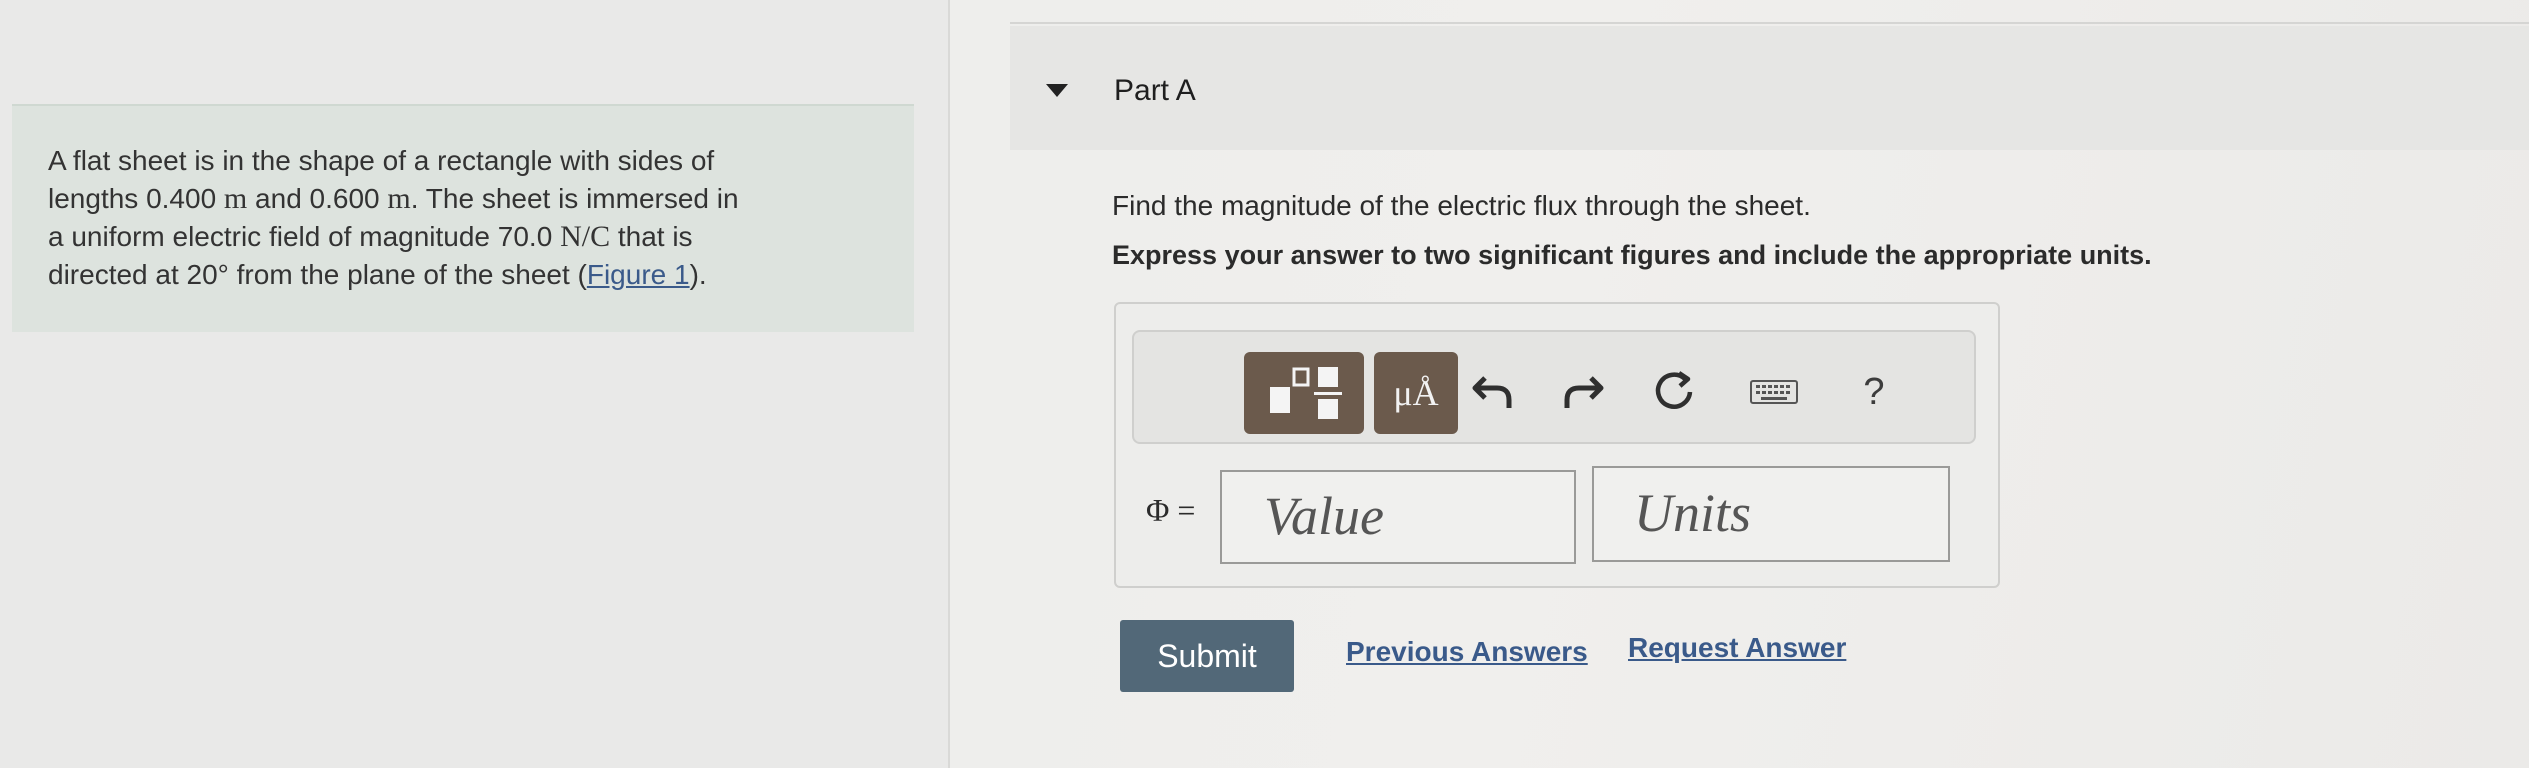 The height and width of the screenshot is (768, 2529). What do you see at coordinates (585, 236) in the screenshot?
I see `unit-symbol: N/C` at bounding box center [585, 236].